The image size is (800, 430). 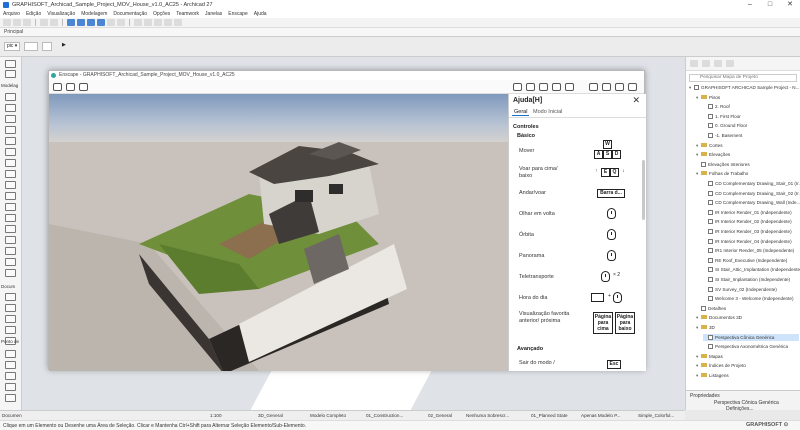 What do you see at coordinates (168, 22) in the screenshot?
I see `zoom-icon` at bounding box center [168, 22].